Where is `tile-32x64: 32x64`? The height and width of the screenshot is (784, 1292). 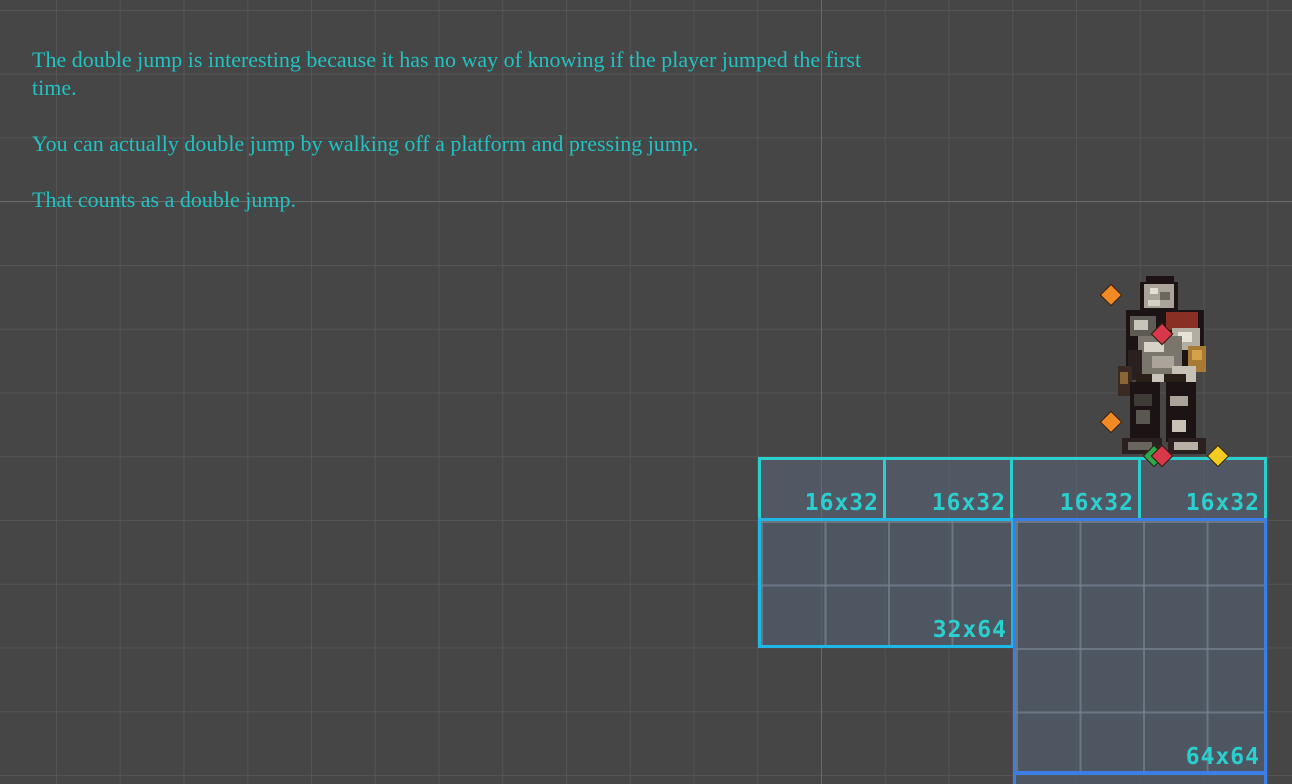
tile-32x64: 32x64 is located at coordinates (886, 583).